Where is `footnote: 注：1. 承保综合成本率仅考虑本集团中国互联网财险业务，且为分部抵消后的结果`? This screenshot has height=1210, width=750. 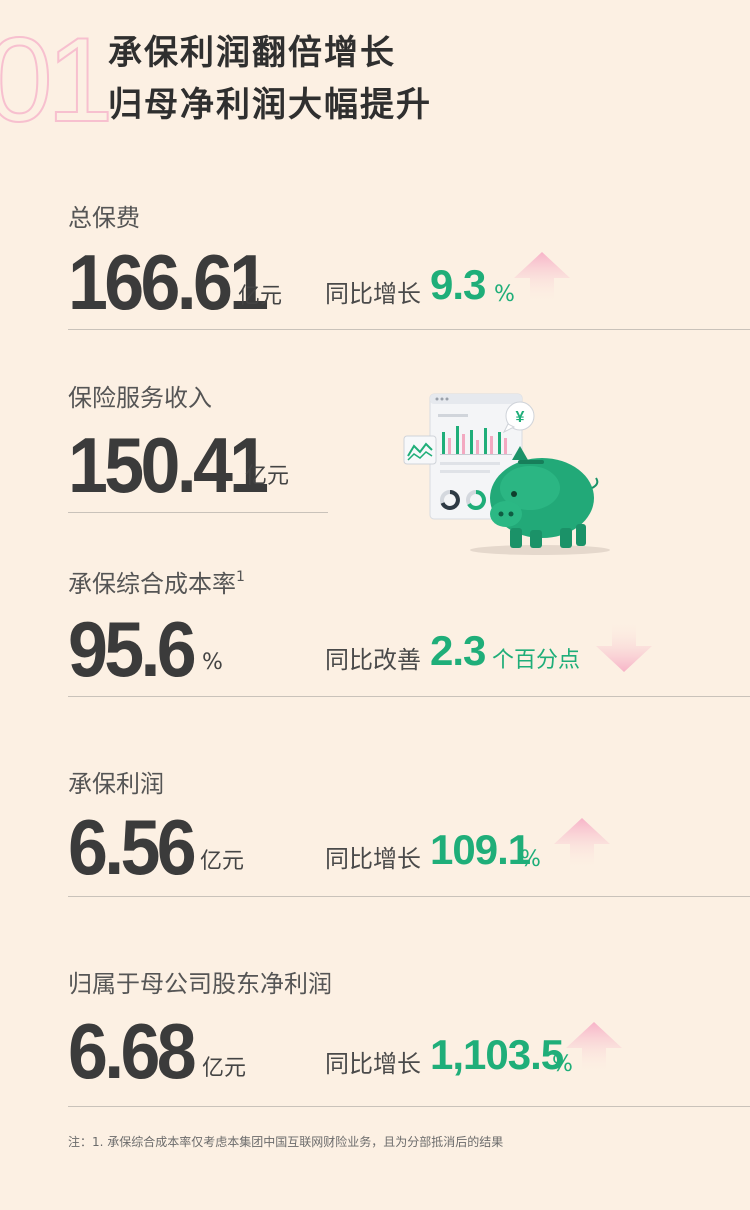 footnote: 注：1. 承保综合成本率仅考虑本集团中国互联网财险业务，且为分部抵消后的结果 is located at coordinates (286, 1142).